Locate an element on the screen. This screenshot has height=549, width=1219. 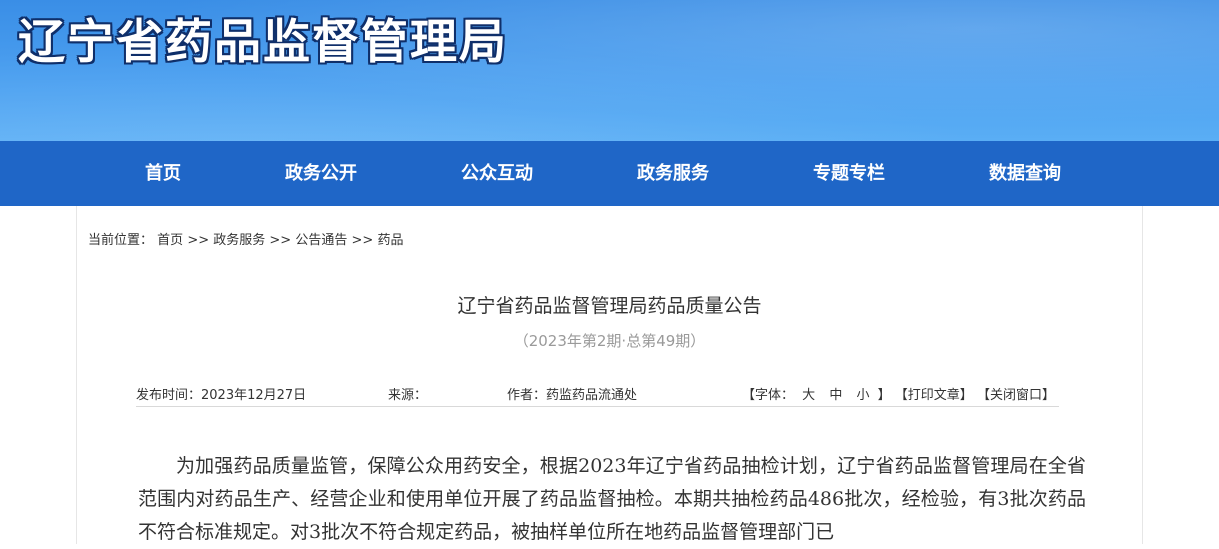
nav-item-home: 首页 is located at coordinates (163, 173).